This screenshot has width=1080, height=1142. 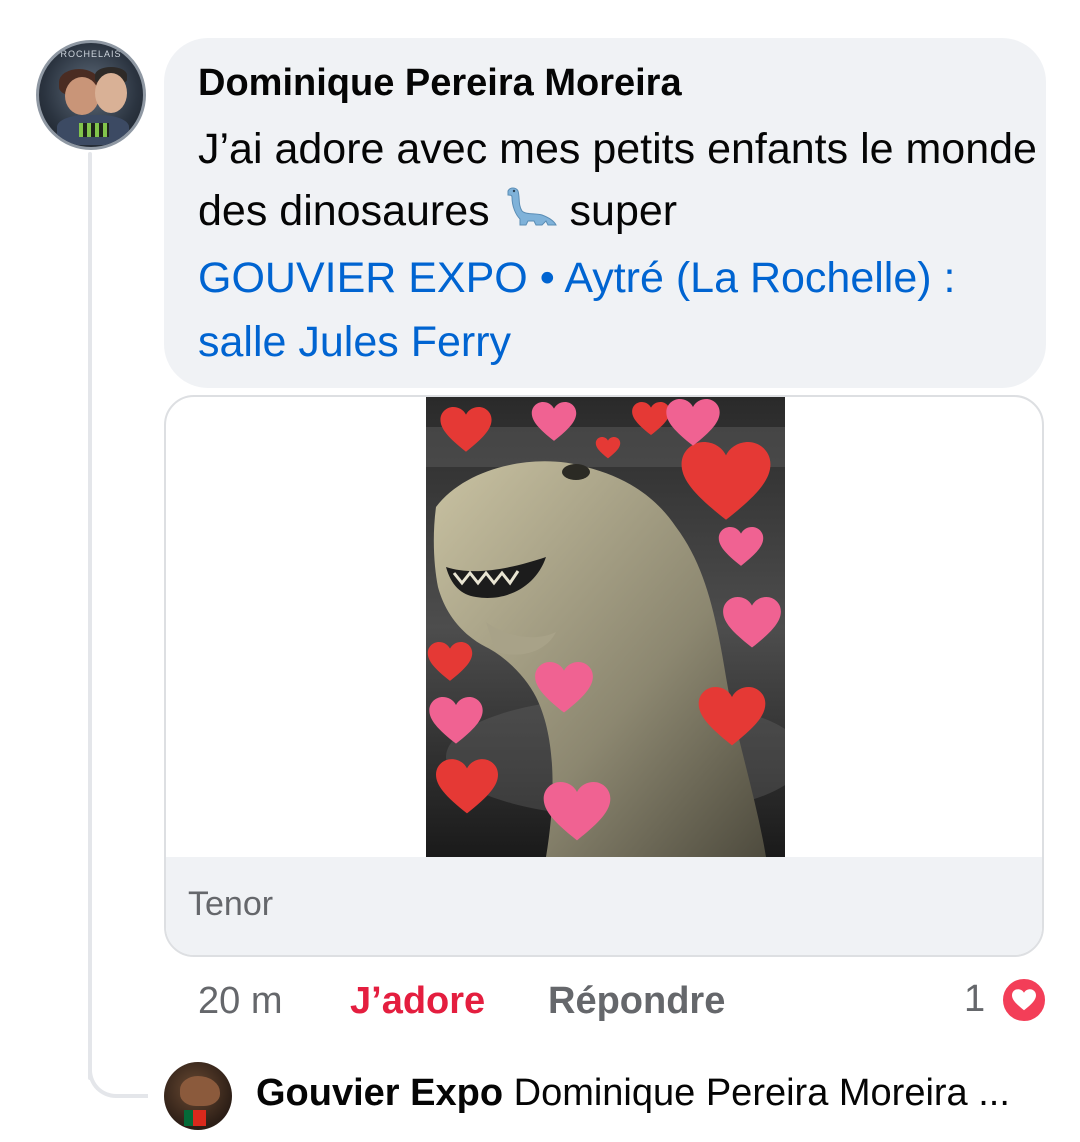 I want to click on reaction-count: 1, so click(x=974, y=999).